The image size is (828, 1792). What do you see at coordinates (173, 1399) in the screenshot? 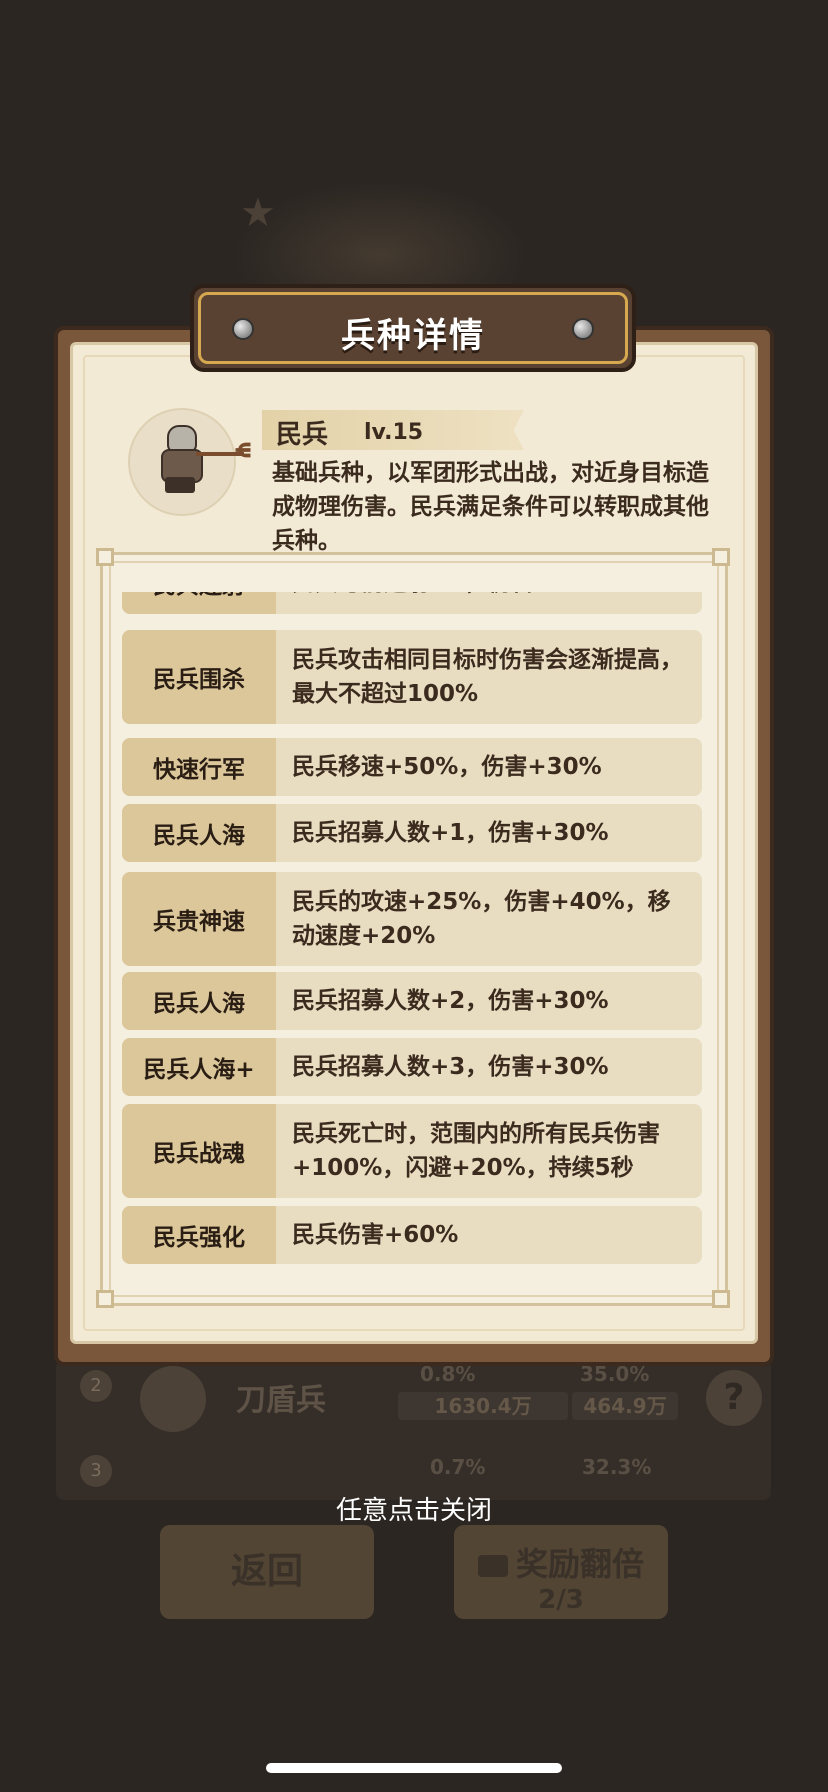
I see `unit-avatar` at bounding box center [173, 1399].